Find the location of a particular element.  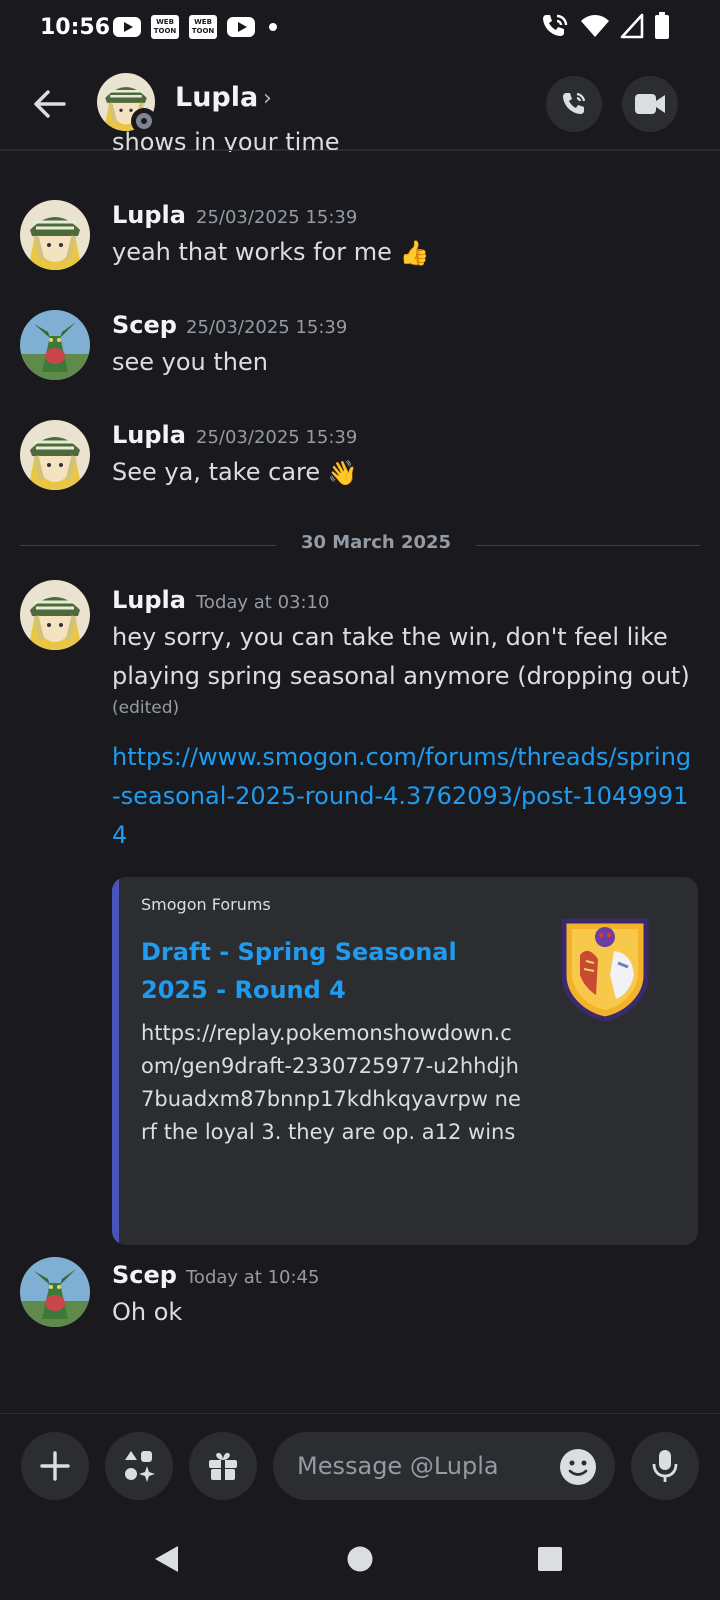

system-icons is located at coordinates (605, 26).